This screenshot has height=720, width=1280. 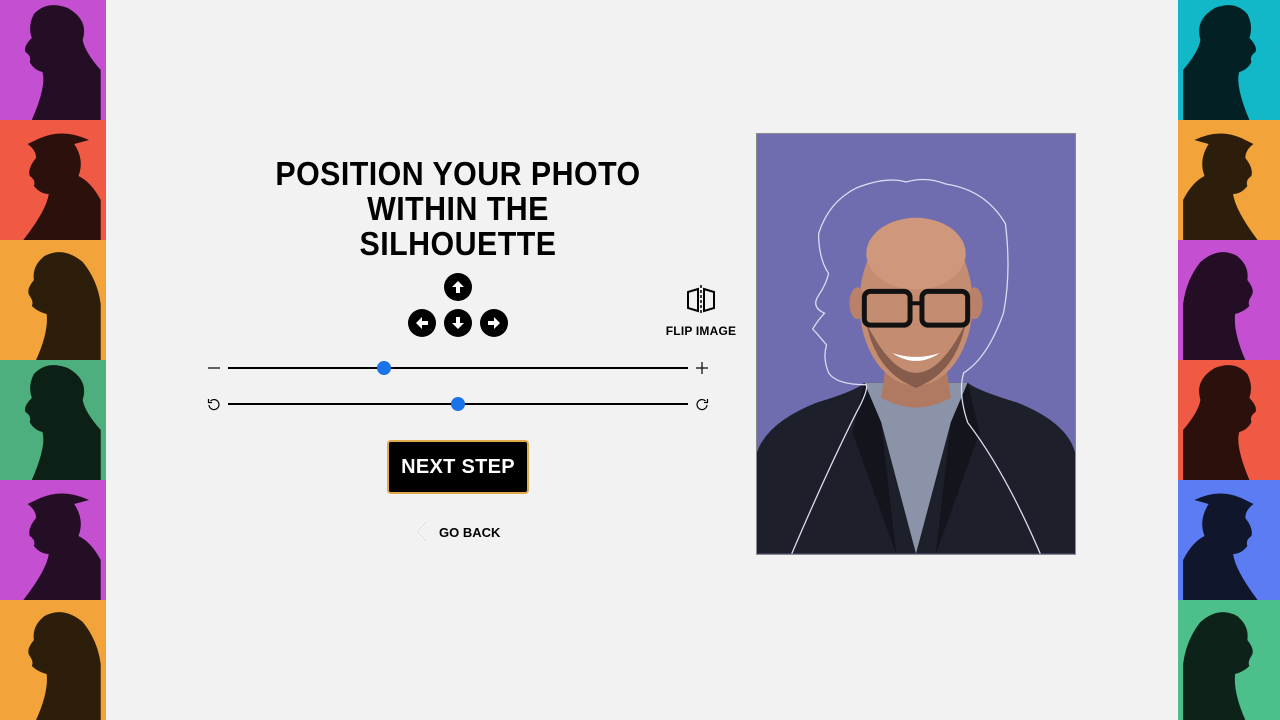 I want to click on move-up-button, so click(x=458, y=287).